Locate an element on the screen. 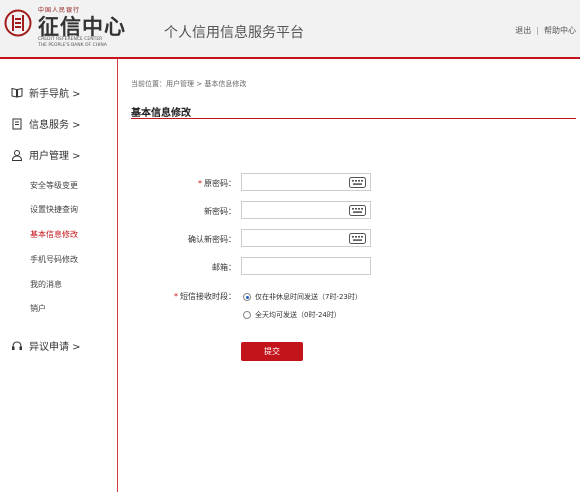 This screenshot has width=580, height=492. sidebar-item-info-service: 信息服务 > is located at coordinates (46, 123).